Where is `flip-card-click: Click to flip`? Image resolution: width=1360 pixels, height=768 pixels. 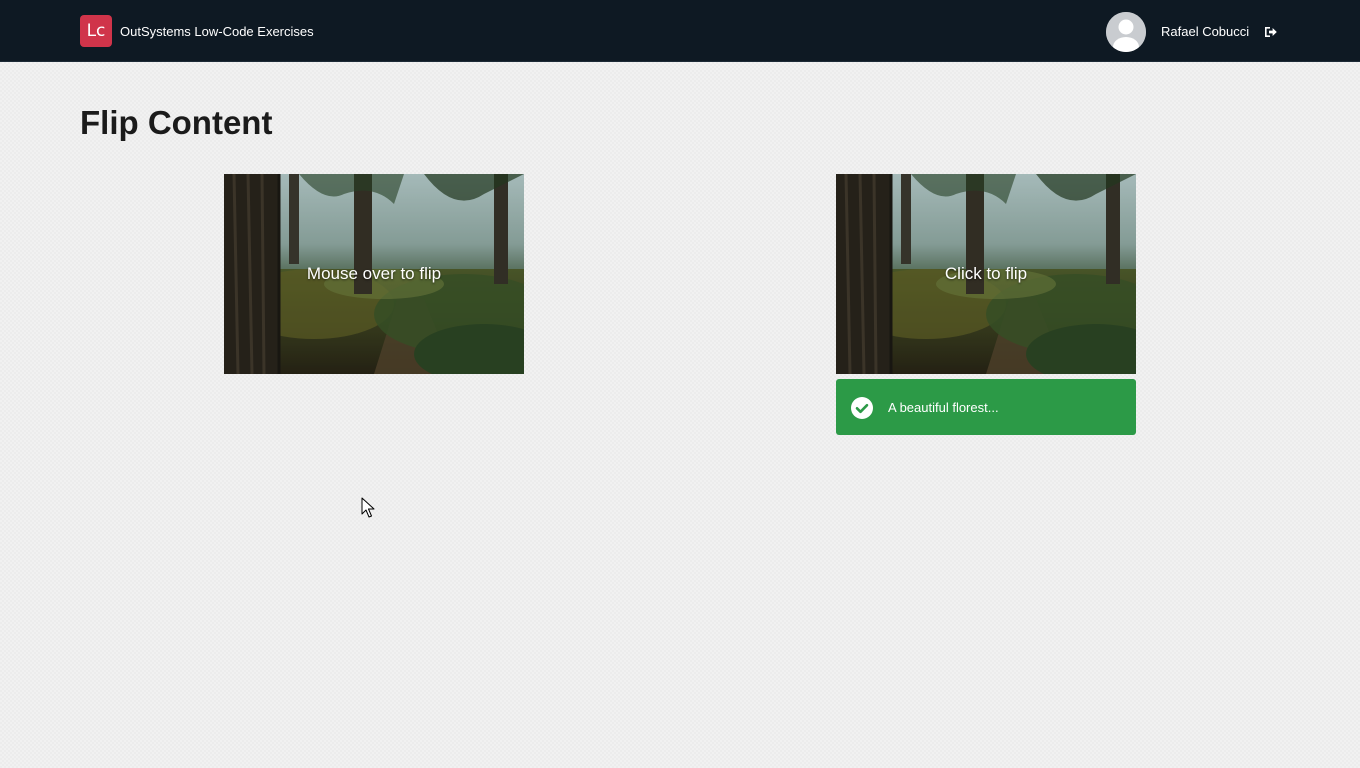 flip-card-click: Click to flip is located at coordinates (986, 274).